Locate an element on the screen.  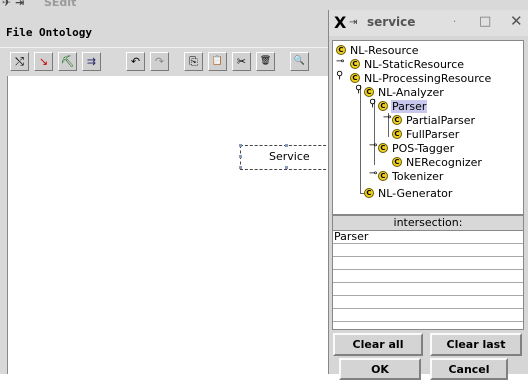
toolbar: ⤭ ↘ ⛏ ⇉ ↶ ↷ ⎘ 📋 ✂ 🗑 🔍 is located at coordinates (170, 60).